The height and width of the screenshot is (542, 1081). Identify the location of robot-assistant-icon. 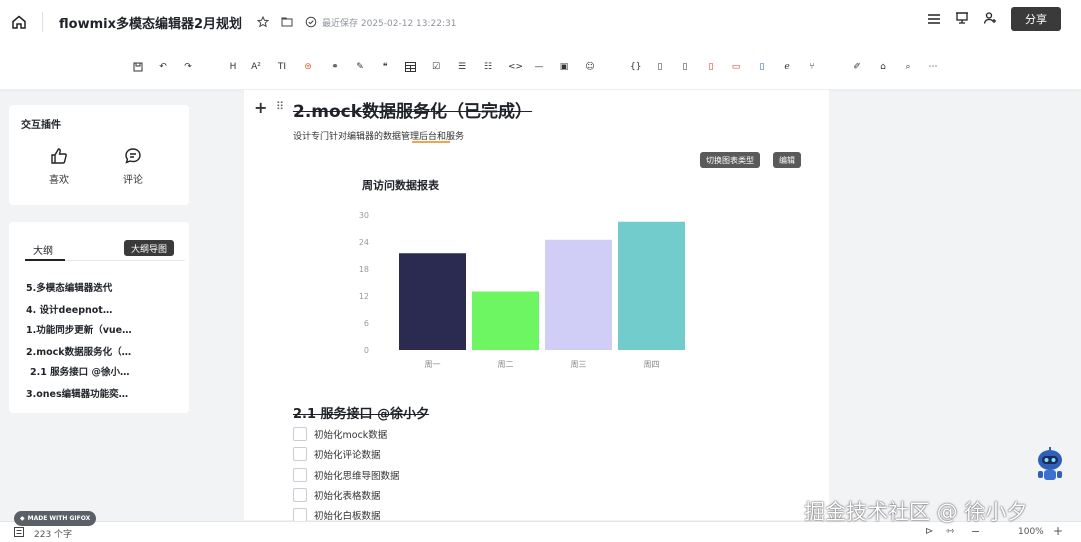
(1050, 465).